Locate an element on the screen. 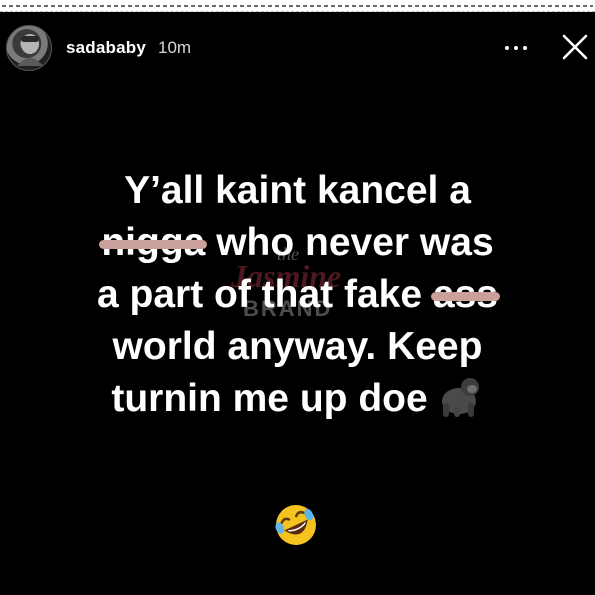 The width and height of the screenshot is (595, 595). rolling-on-floor-laughing-emoji is located at coordinates (295, 525).